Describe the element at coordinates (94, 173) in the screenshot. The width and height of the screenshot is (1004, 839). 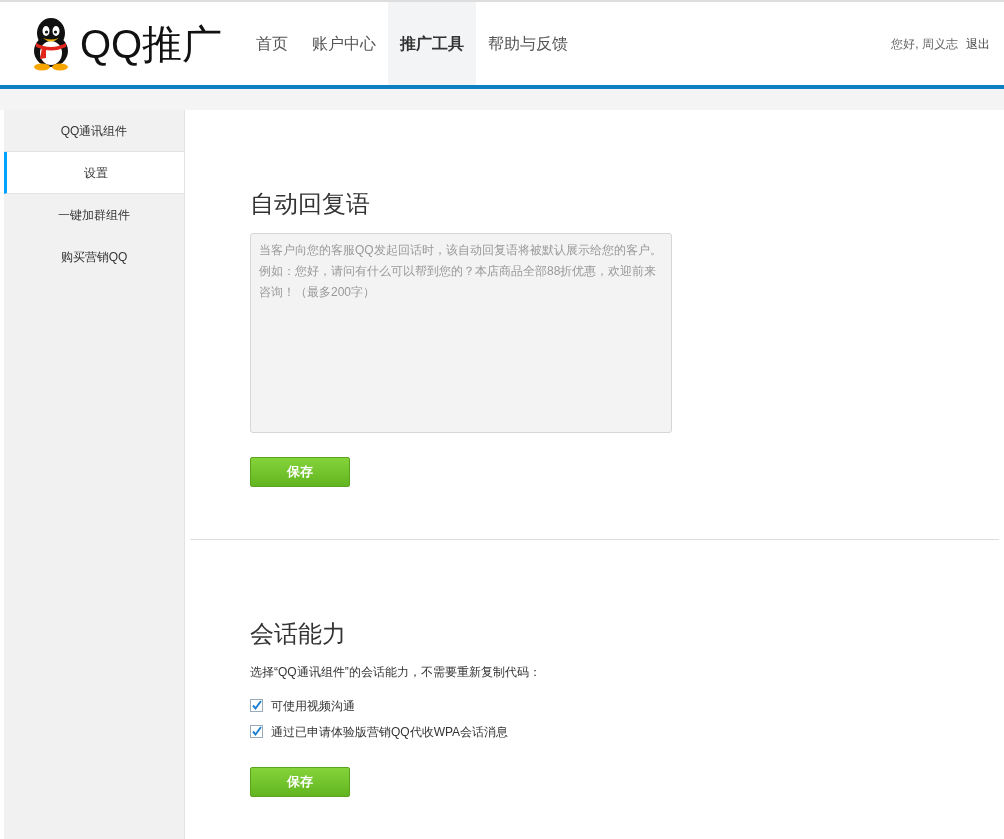
I see `sidebar-item: 设置` at that location.